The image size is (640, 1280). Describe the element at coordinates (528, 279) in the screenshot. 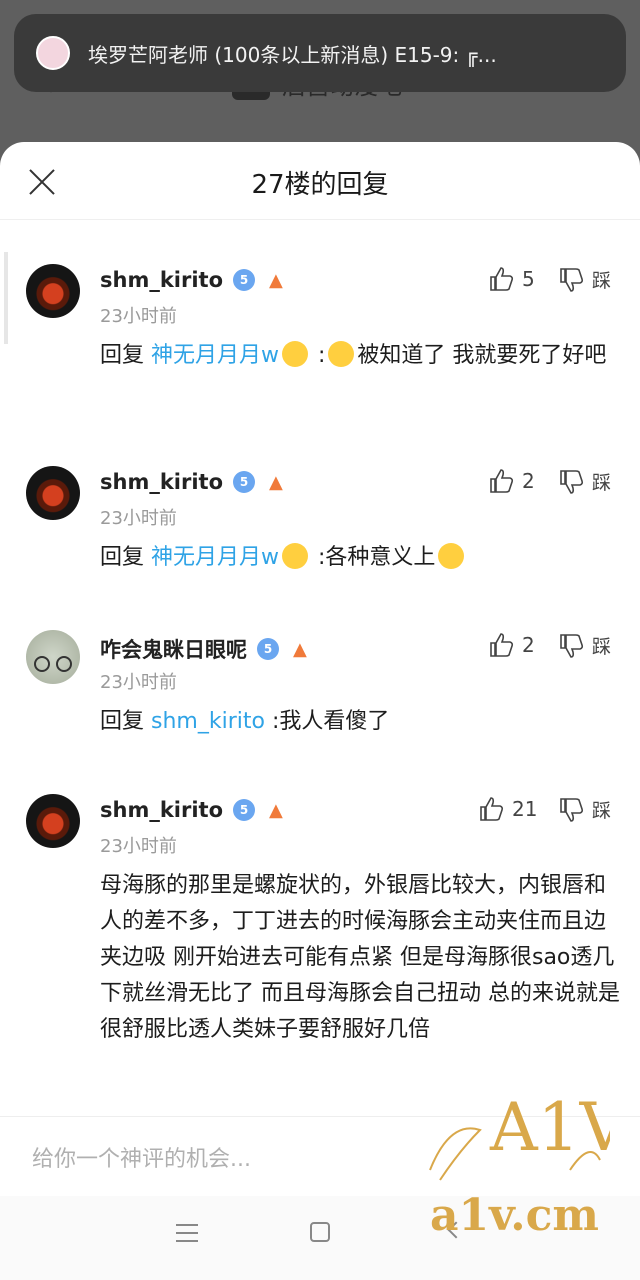

I see `like-count: 5` at that location.